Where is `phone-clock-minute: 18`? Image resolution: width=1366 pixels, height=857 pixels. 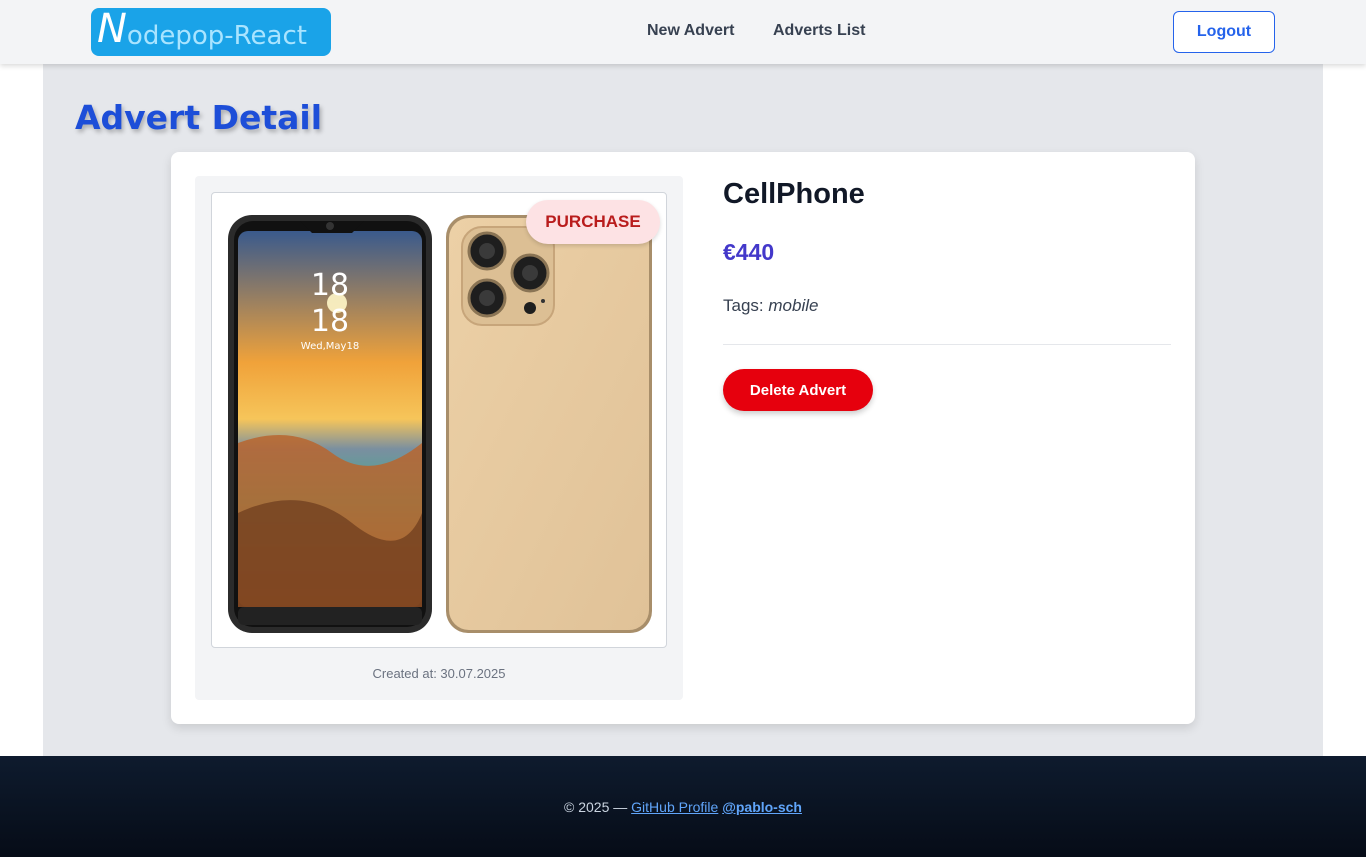 phone-clock-minute: 18 is located at coordinates (330, 321).